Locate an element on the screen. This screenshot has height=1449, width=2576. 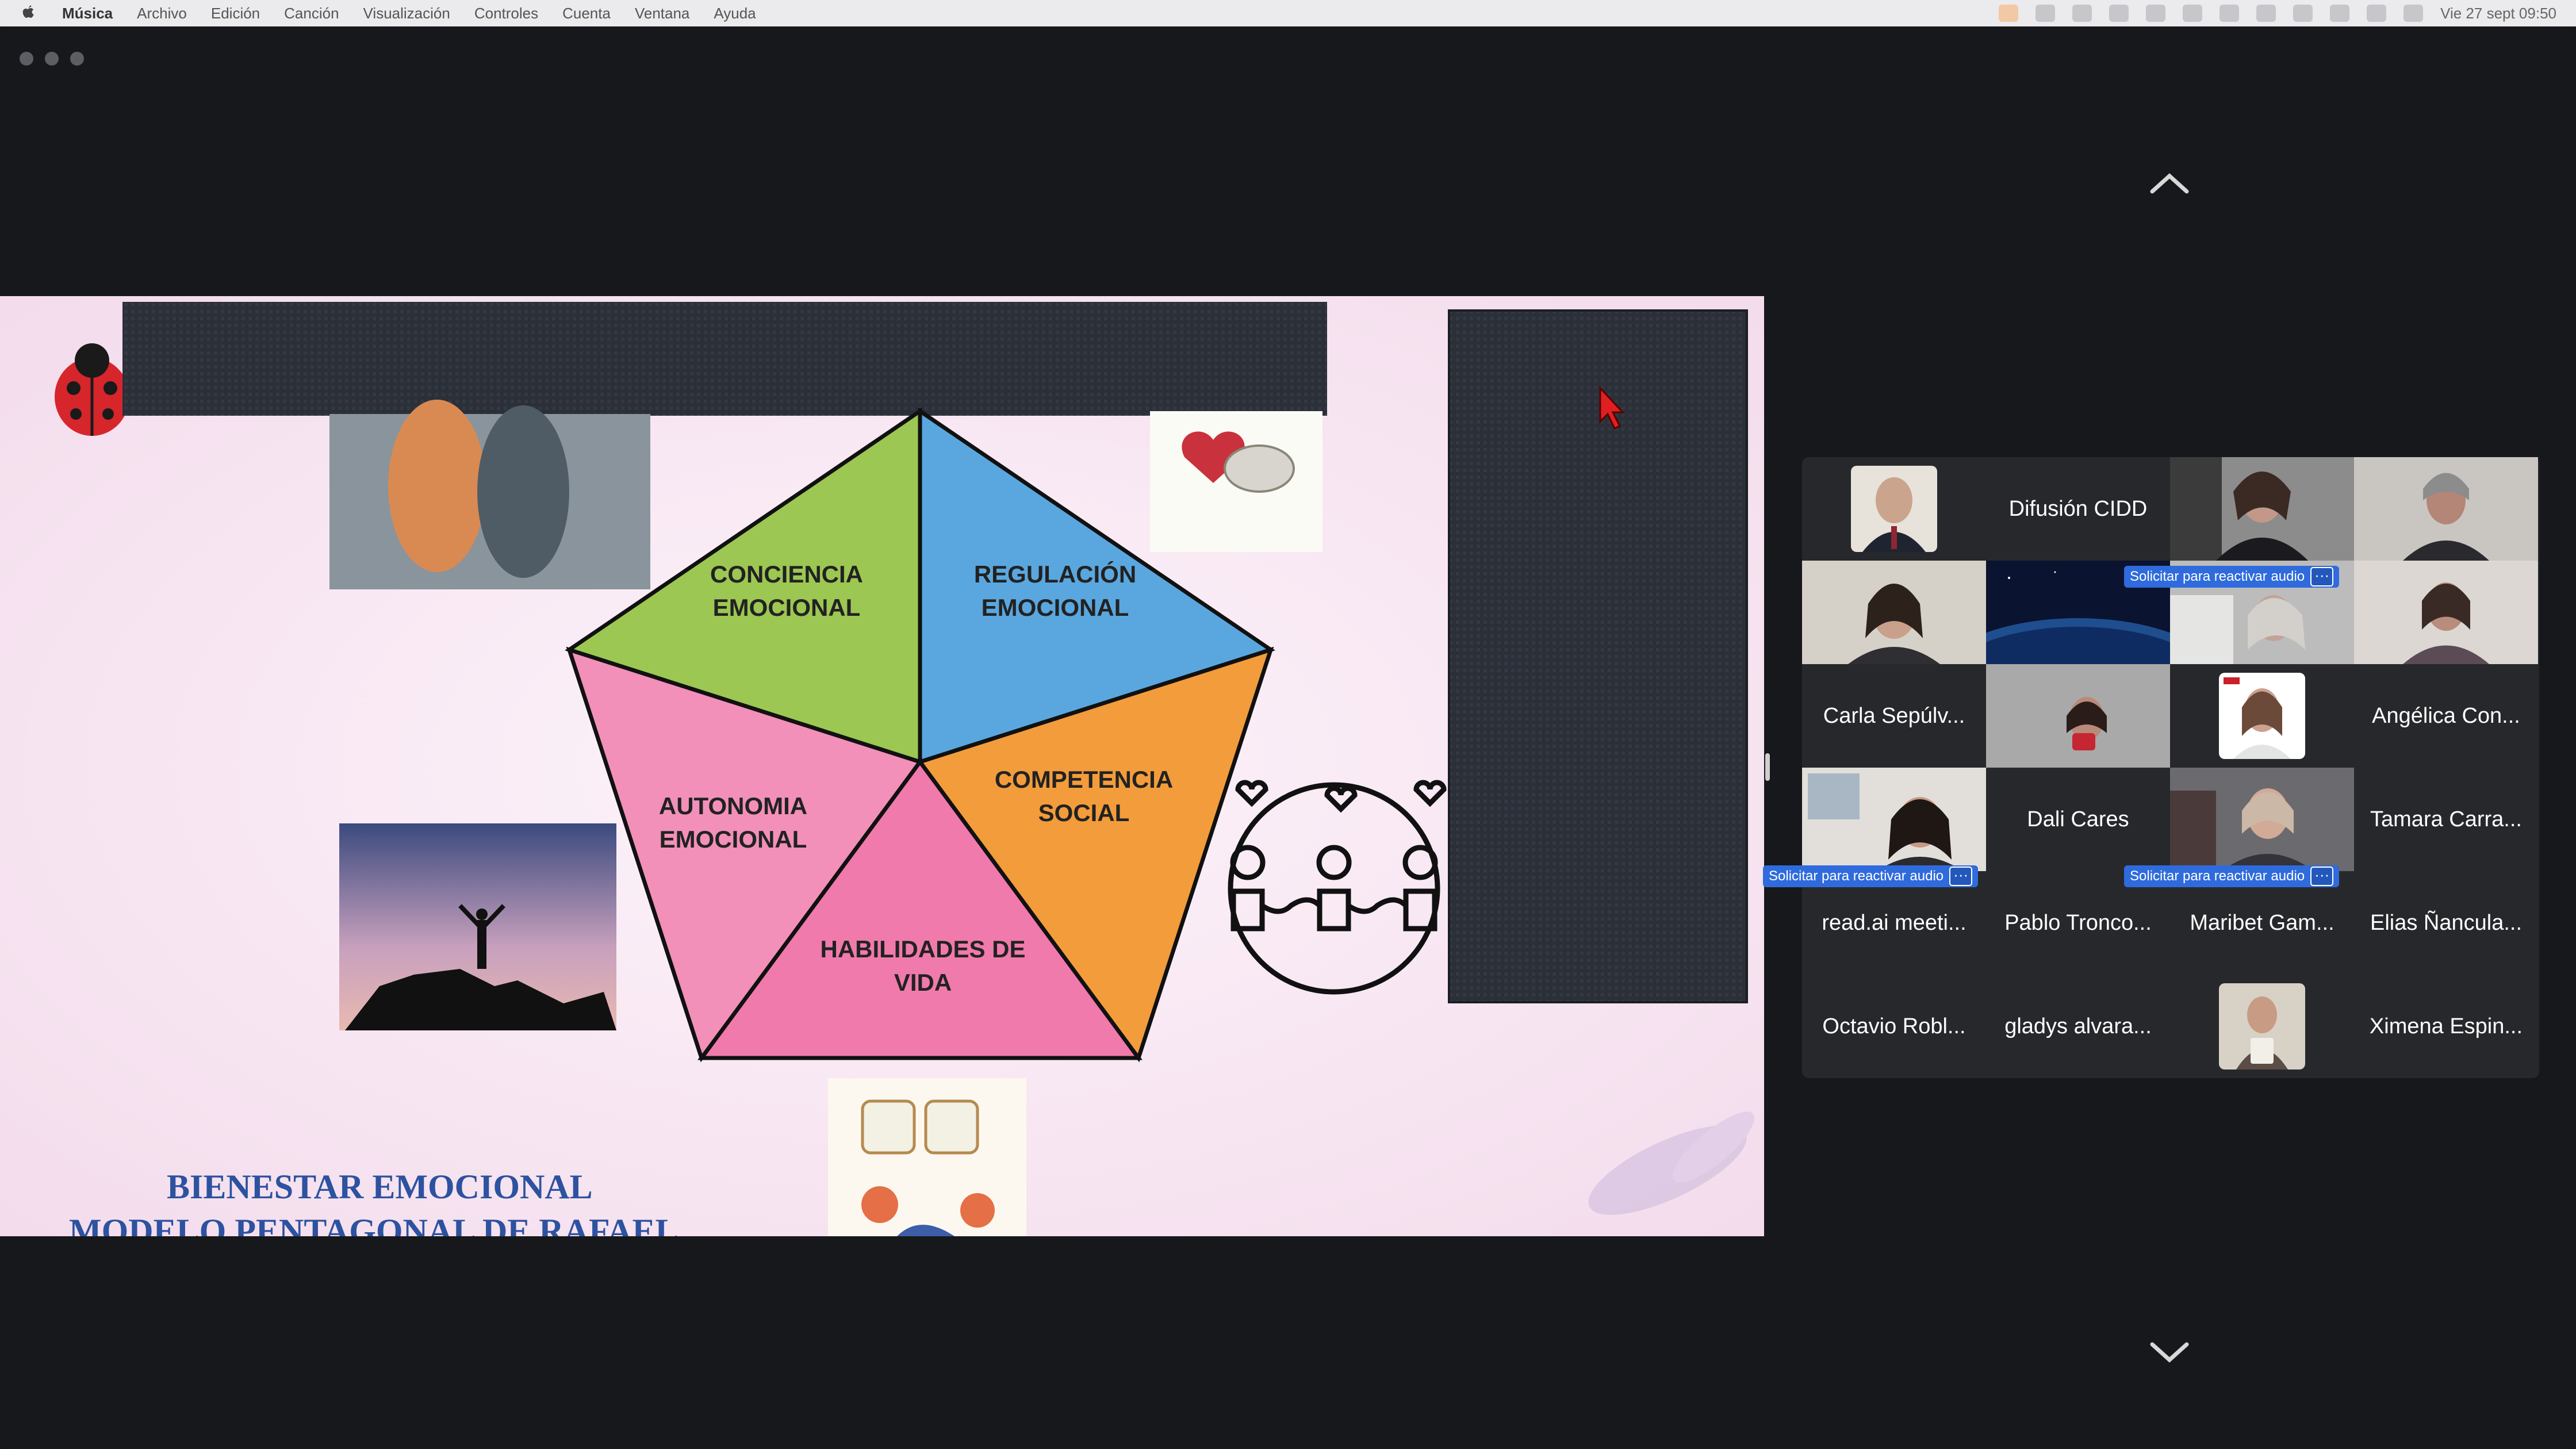
reactivate-audio-badge: Solicitar para reactivar audio ··· is located at coordinates (2232, 577).